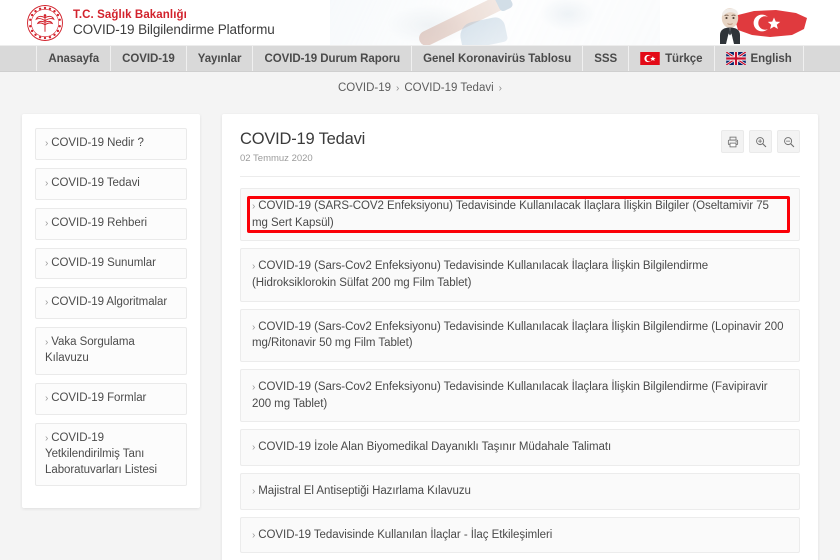  I want to click on nav-label: Genel Koronavirüs Tablosu, so click(497, 58).